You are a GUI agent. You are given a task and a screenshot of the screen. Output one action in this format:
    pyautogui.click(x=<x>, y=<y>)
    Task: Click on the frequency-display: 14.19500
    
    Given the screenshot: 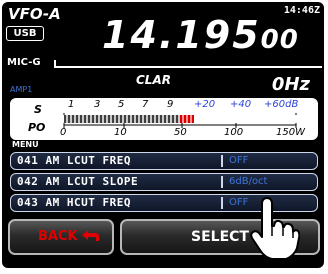 What is the action you would take?
    pyautogui.click(x=200, y=37)
    